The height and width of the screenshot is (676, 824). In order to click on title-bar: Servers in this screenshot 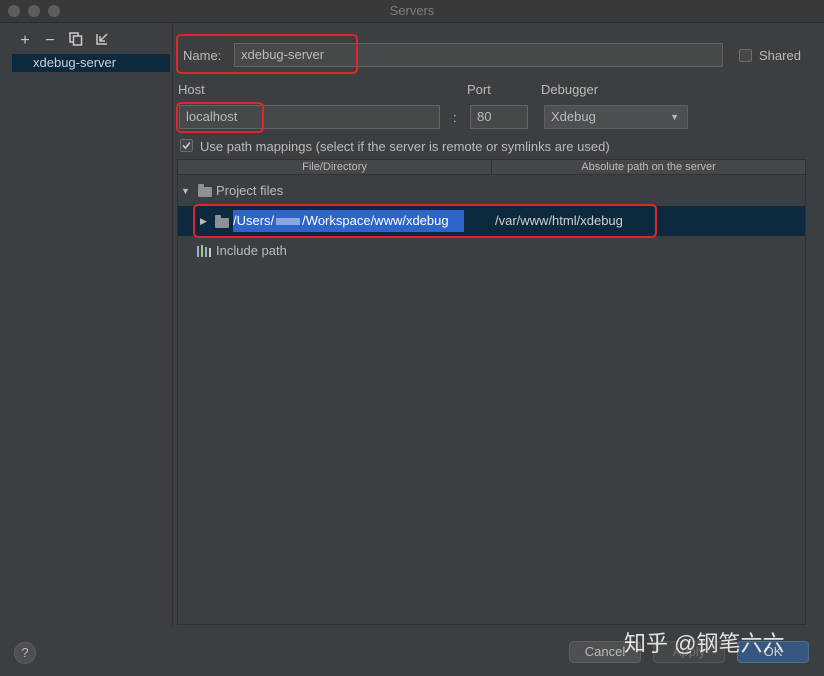, I will do `click(412, 11)`.